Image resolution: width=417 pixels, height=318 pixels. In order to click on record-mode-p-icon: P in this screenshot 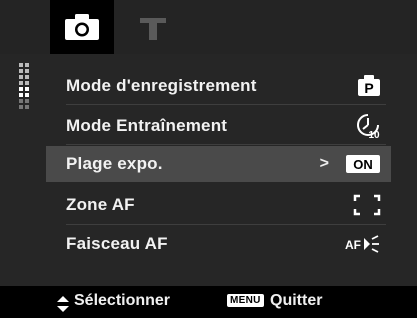, I will do `click(369, 85)`.